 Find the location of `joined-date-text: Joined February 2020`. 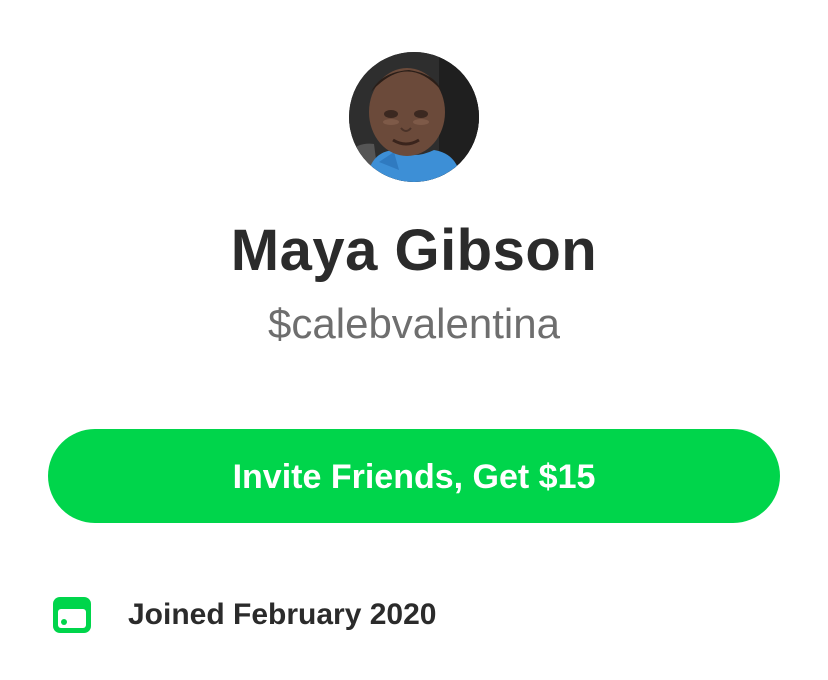

joined-date-text: Joined February 2020 is located at coordinates (282, 614).